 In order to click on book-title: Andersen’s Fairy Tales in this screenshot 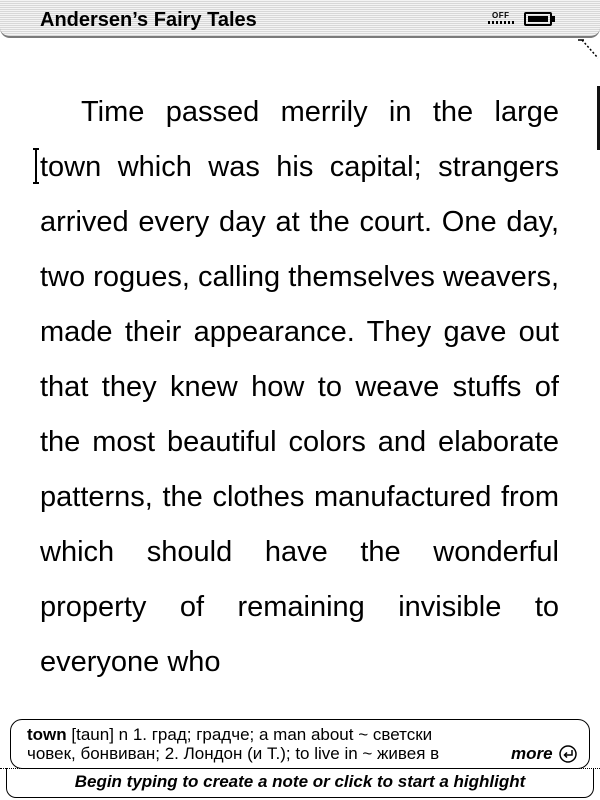, I will do `click(148, 20)`.